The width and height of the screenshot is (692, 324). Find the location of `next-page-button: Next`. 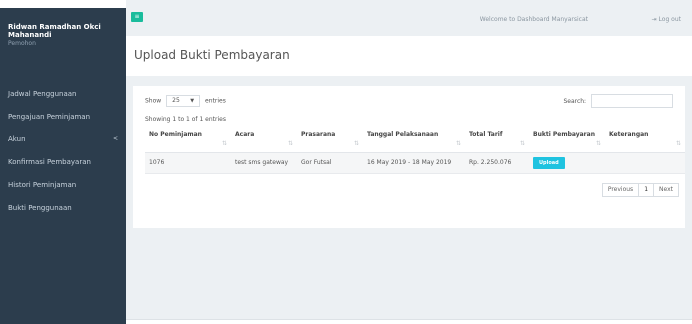

next-page-button: Next is located at coordinates (666, 190).